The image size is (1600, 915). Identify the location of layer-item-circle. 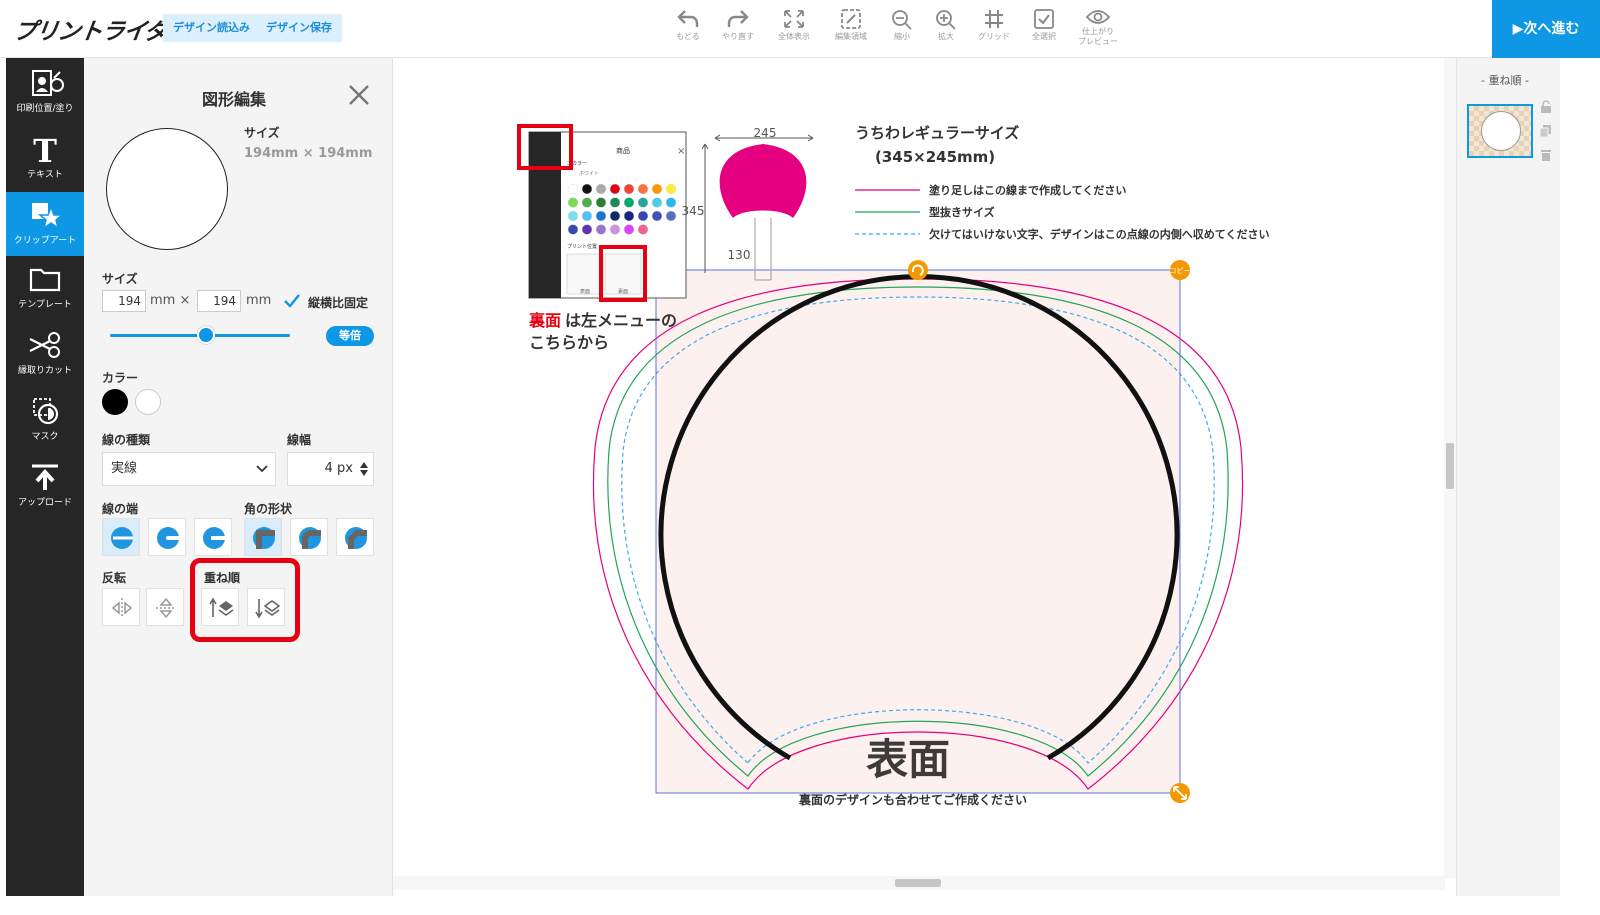
(1500, 131).